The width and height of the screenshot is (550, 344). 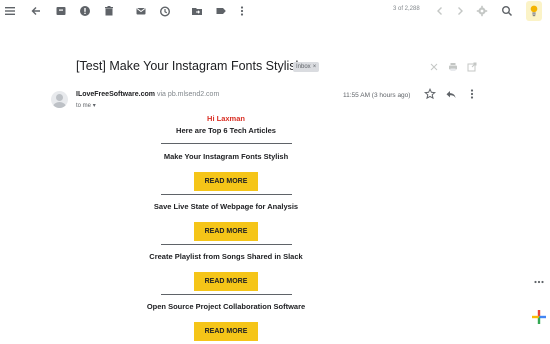 I want to click on gear-icon, so click(x=482, y=11).